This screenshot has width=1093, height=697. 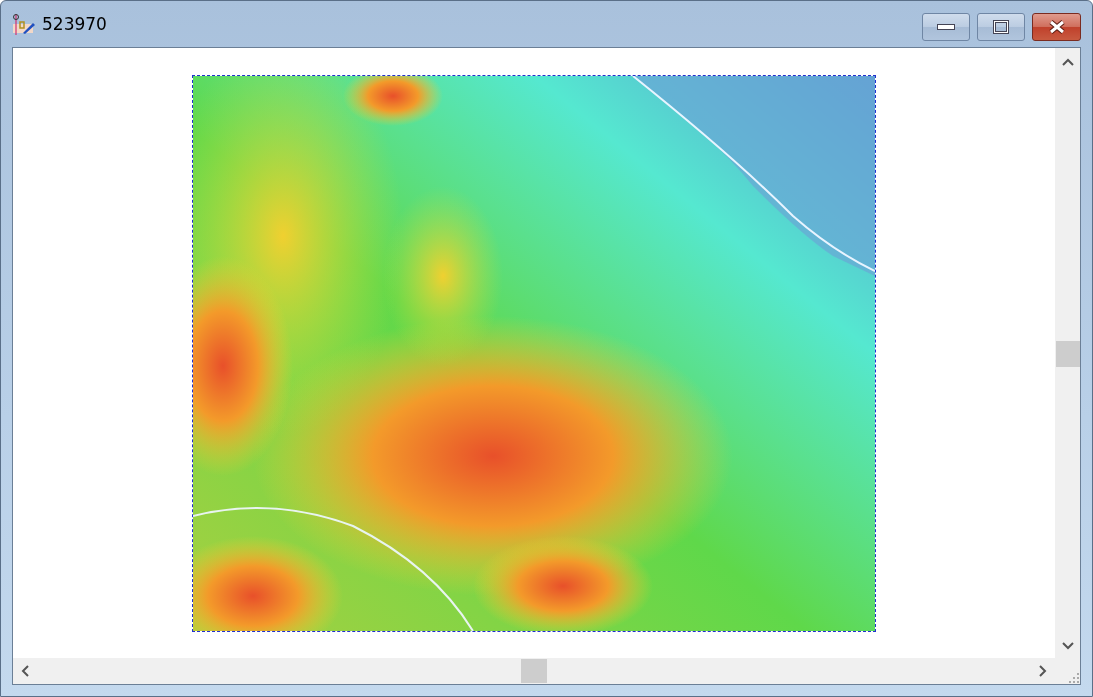 I want to click on close-icon, so click(x=1056, y=27).